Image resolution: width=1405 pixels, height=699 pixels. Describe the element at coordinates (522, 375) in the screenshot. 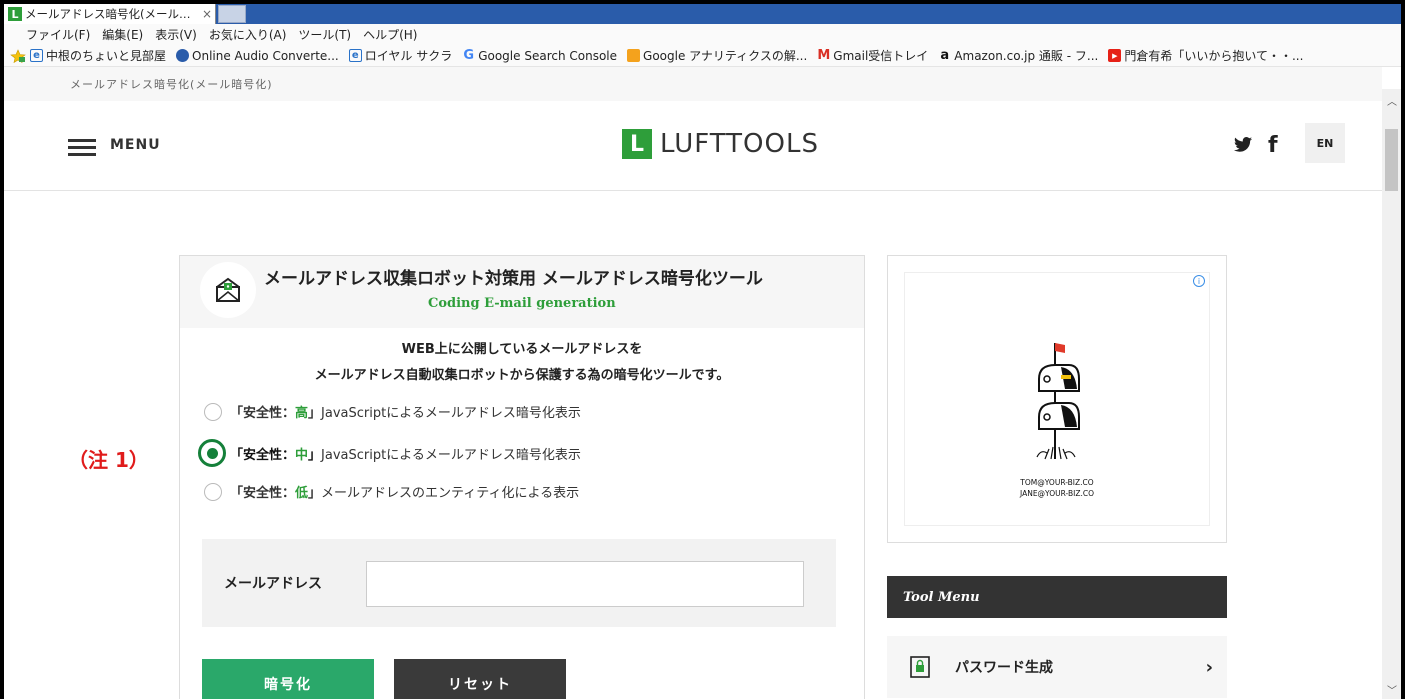

I see `tool-description-line2: メールアドレス自動収集ロボットから保護する為の暗号化ツールです。` at that location.